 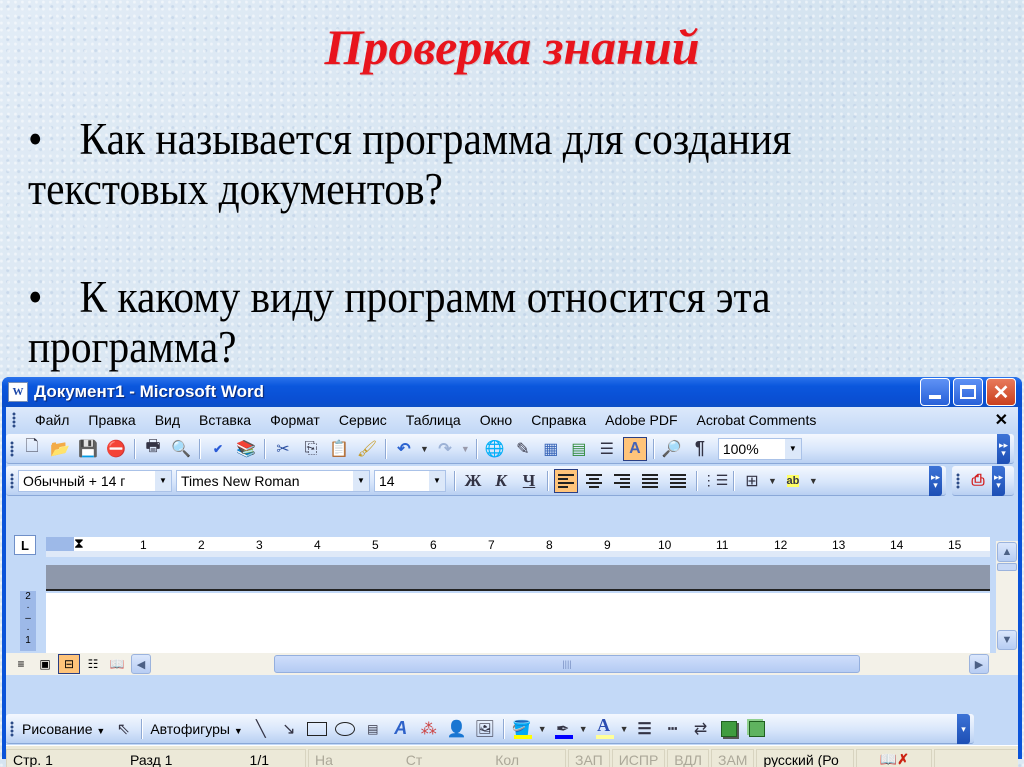 I want to click on menu-format: Формат, so click(x=297, y=420).